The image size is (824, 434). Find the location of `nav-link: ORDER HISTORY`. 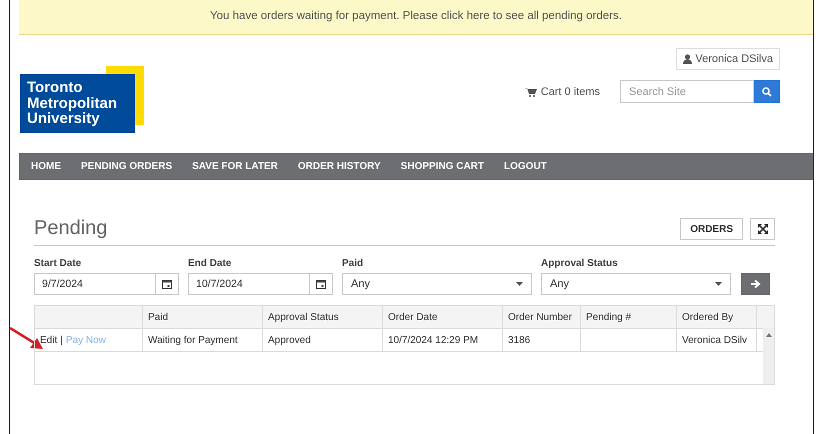

nav-link: ORDER HISTORY is located at coordinates (339, 166).